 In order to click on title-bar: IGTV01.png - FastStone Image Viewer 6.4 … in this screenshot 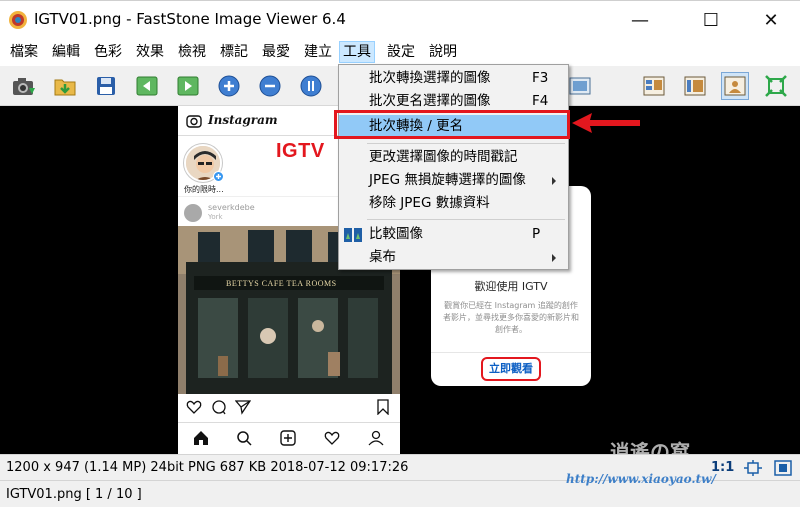, I will do `click(400, 19)`.